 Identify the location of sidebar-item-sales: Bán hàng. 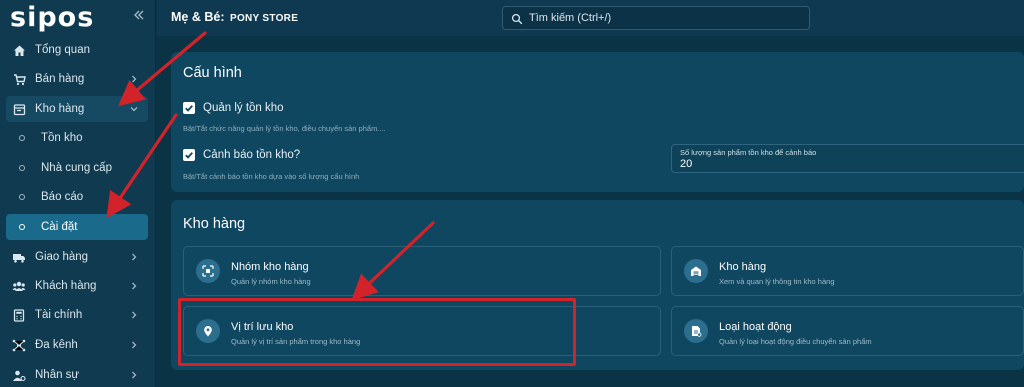
(77, 79).